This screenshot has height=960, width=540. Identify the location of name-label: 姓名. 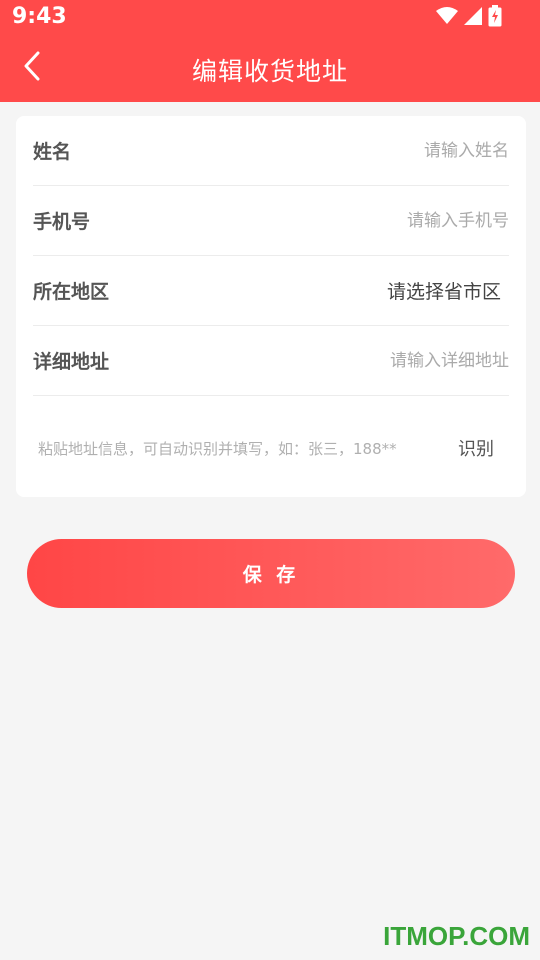
(52, 152).